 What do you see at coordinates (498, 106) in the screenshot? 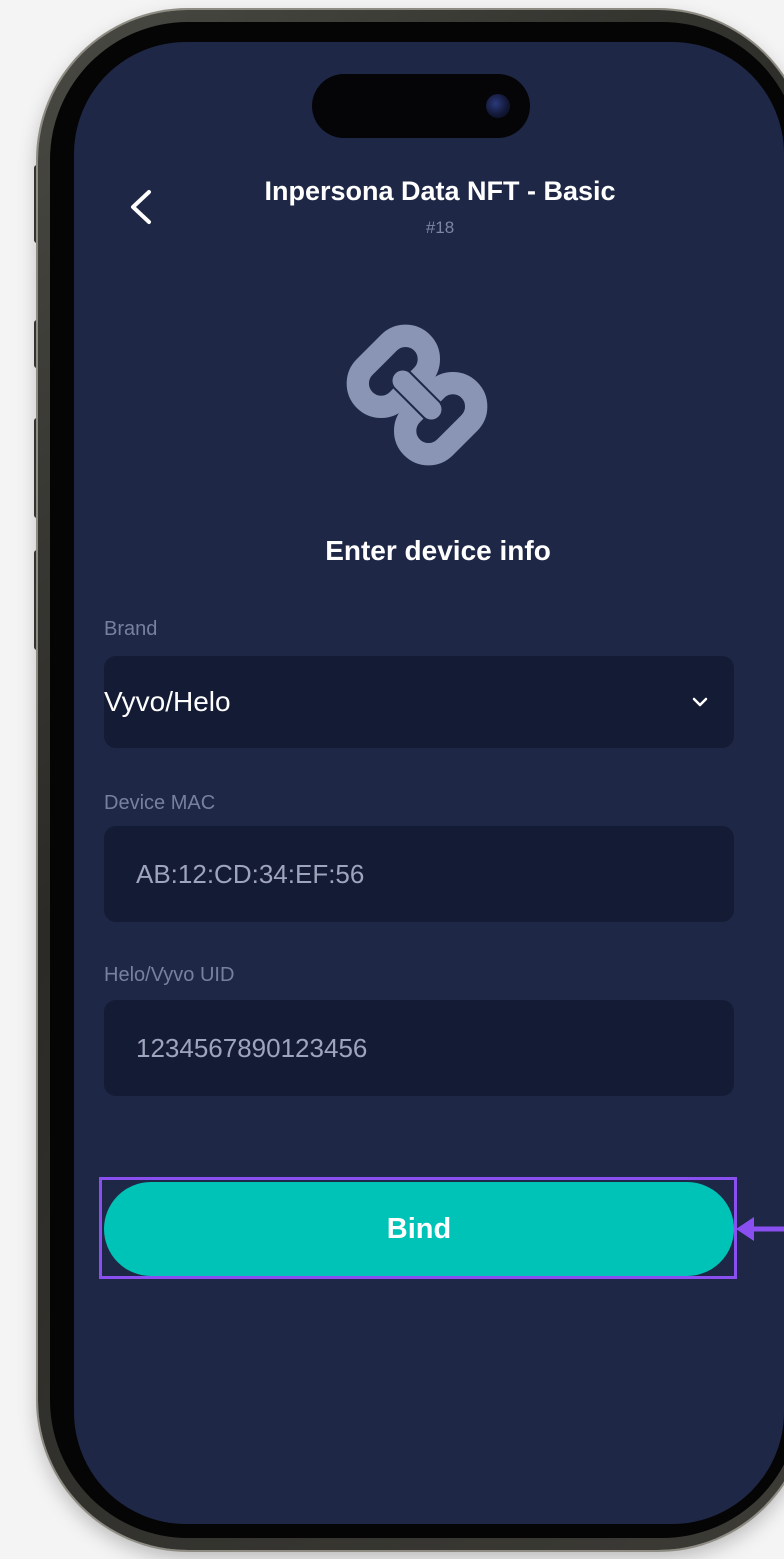
I see `camera-icon` at bounding box center [498, 106].